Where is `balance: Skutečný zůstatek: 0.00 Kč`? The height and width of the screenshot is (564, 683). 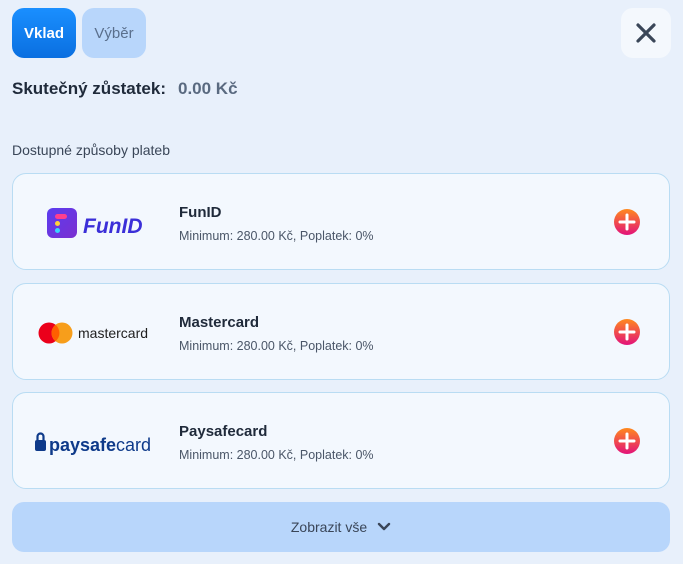
balance: Skutečný zůstatek: 0.00 Kč is located at coordinates (125, 89).